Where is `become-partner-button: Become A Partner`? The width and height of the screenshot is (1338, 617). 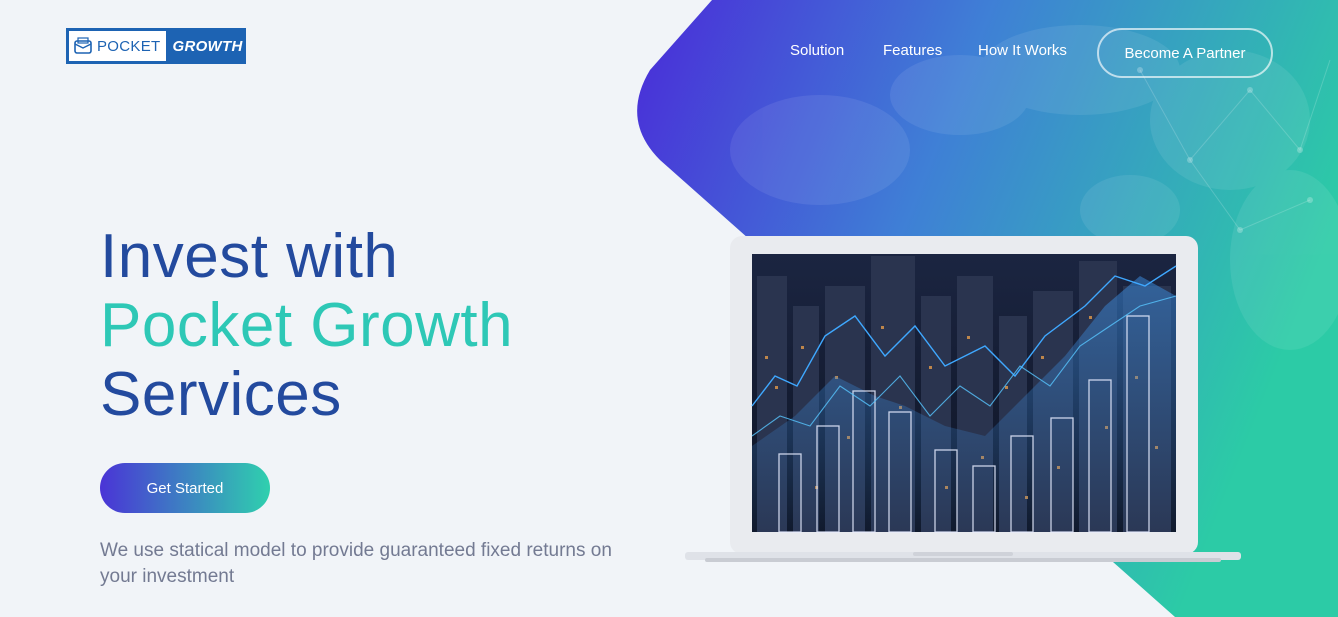 become-partner-button: Become A Partner is located at coordinates (1185, 53).